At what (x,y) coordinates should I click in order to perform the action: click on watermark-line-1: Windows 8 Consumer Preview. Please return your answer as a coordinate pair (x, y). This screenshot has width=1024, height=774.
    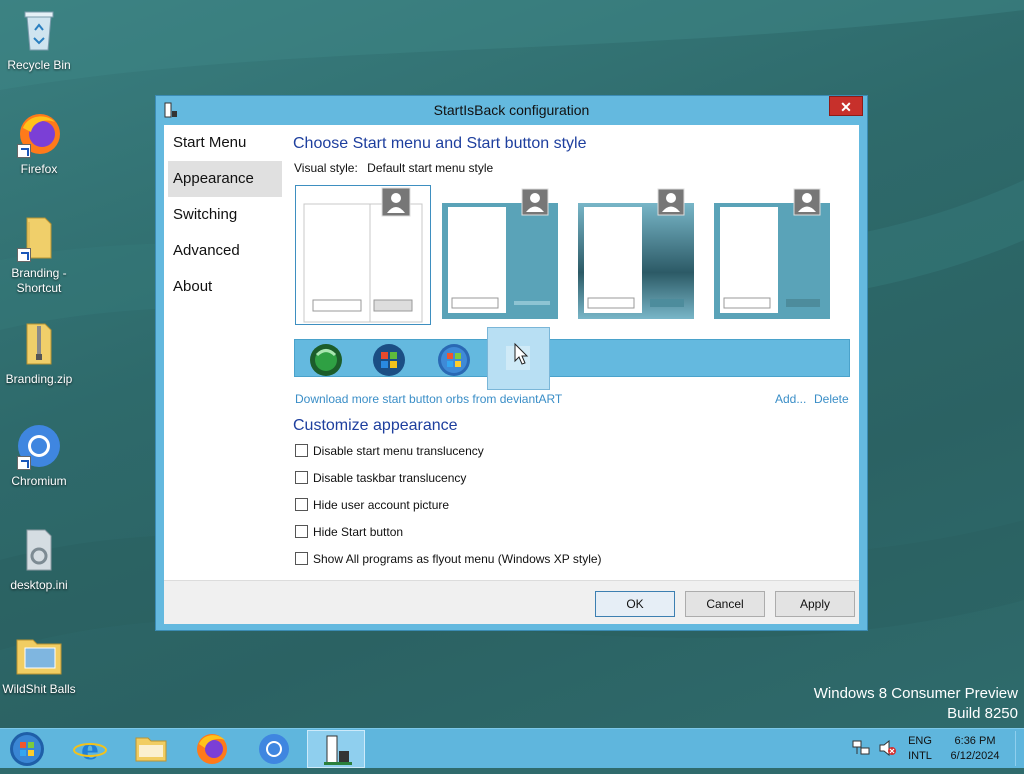
    Looking at the image, I should click on (915, 693).